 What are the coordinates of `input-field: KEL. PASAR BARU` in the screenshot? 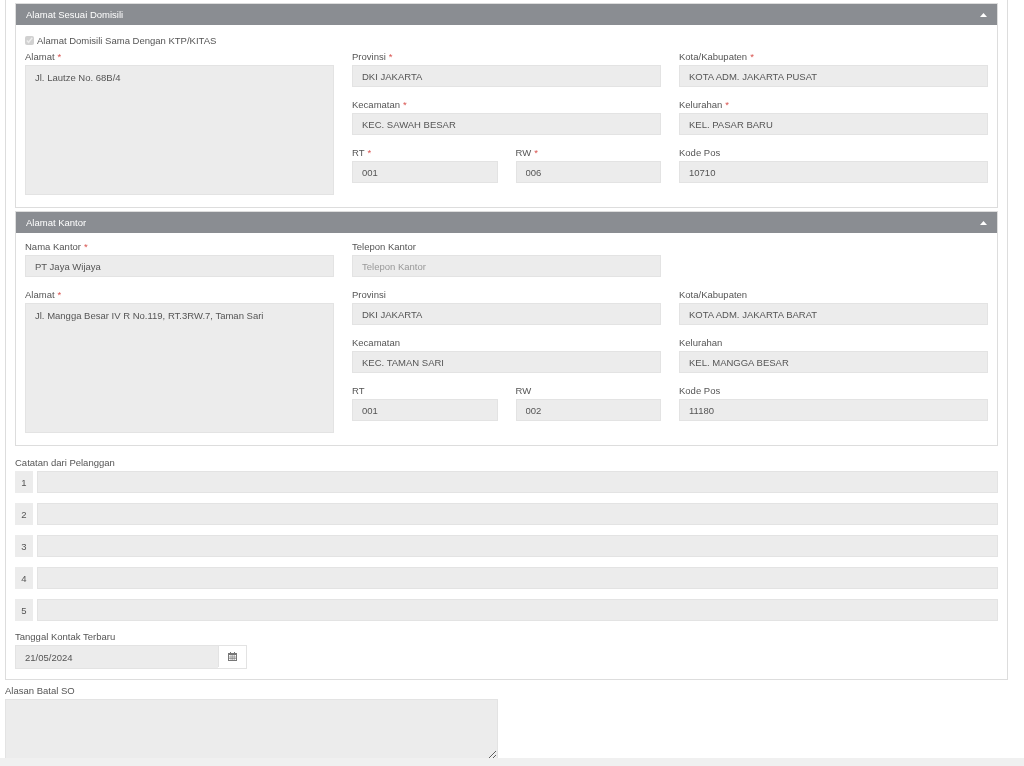 It's located at (833, 124).